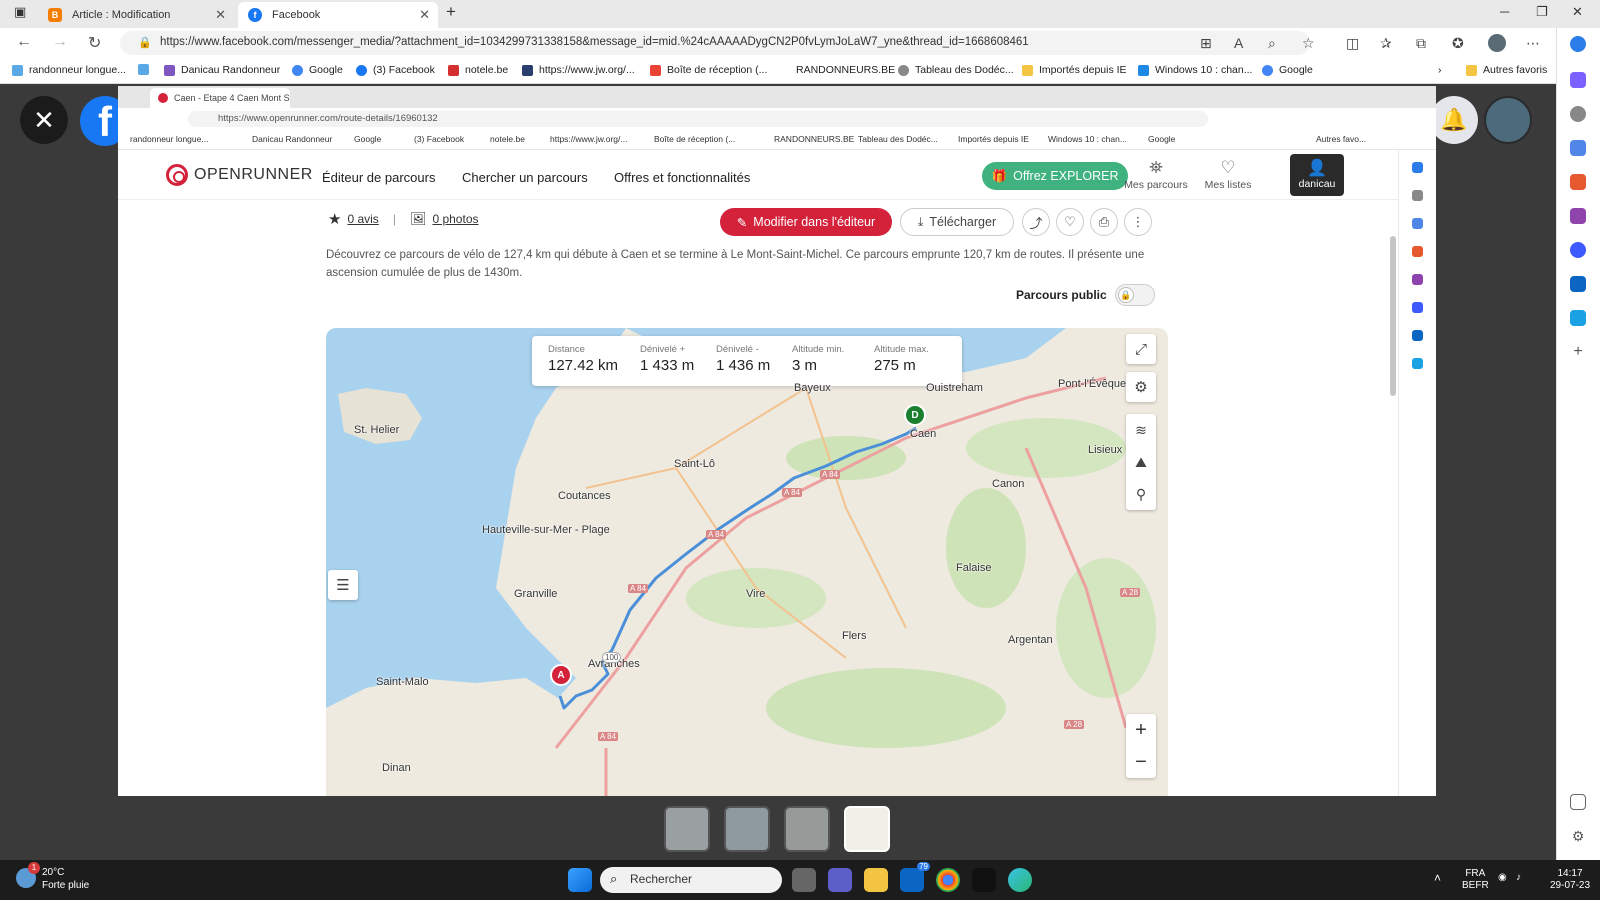 The height and width of the screenshot is (900, 1600). What do you see at coordinates (24, 42) in the screenshot?
I see `back-arrow-icon: ←` at bounding box center [24, 42].